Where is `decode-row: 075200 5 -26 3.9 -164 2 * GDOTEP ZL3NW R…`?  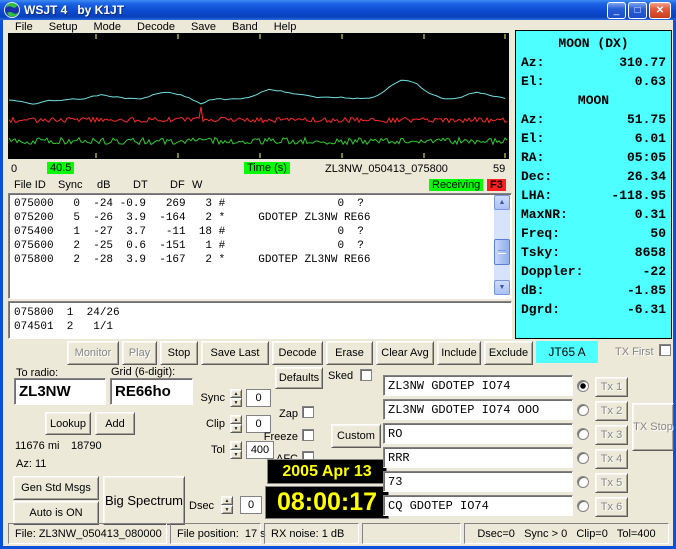
decode-row: 075200 5 -26 3.9 -164 2 * GDOTEP ZL3NW R… is located at coordinates (192, 218).